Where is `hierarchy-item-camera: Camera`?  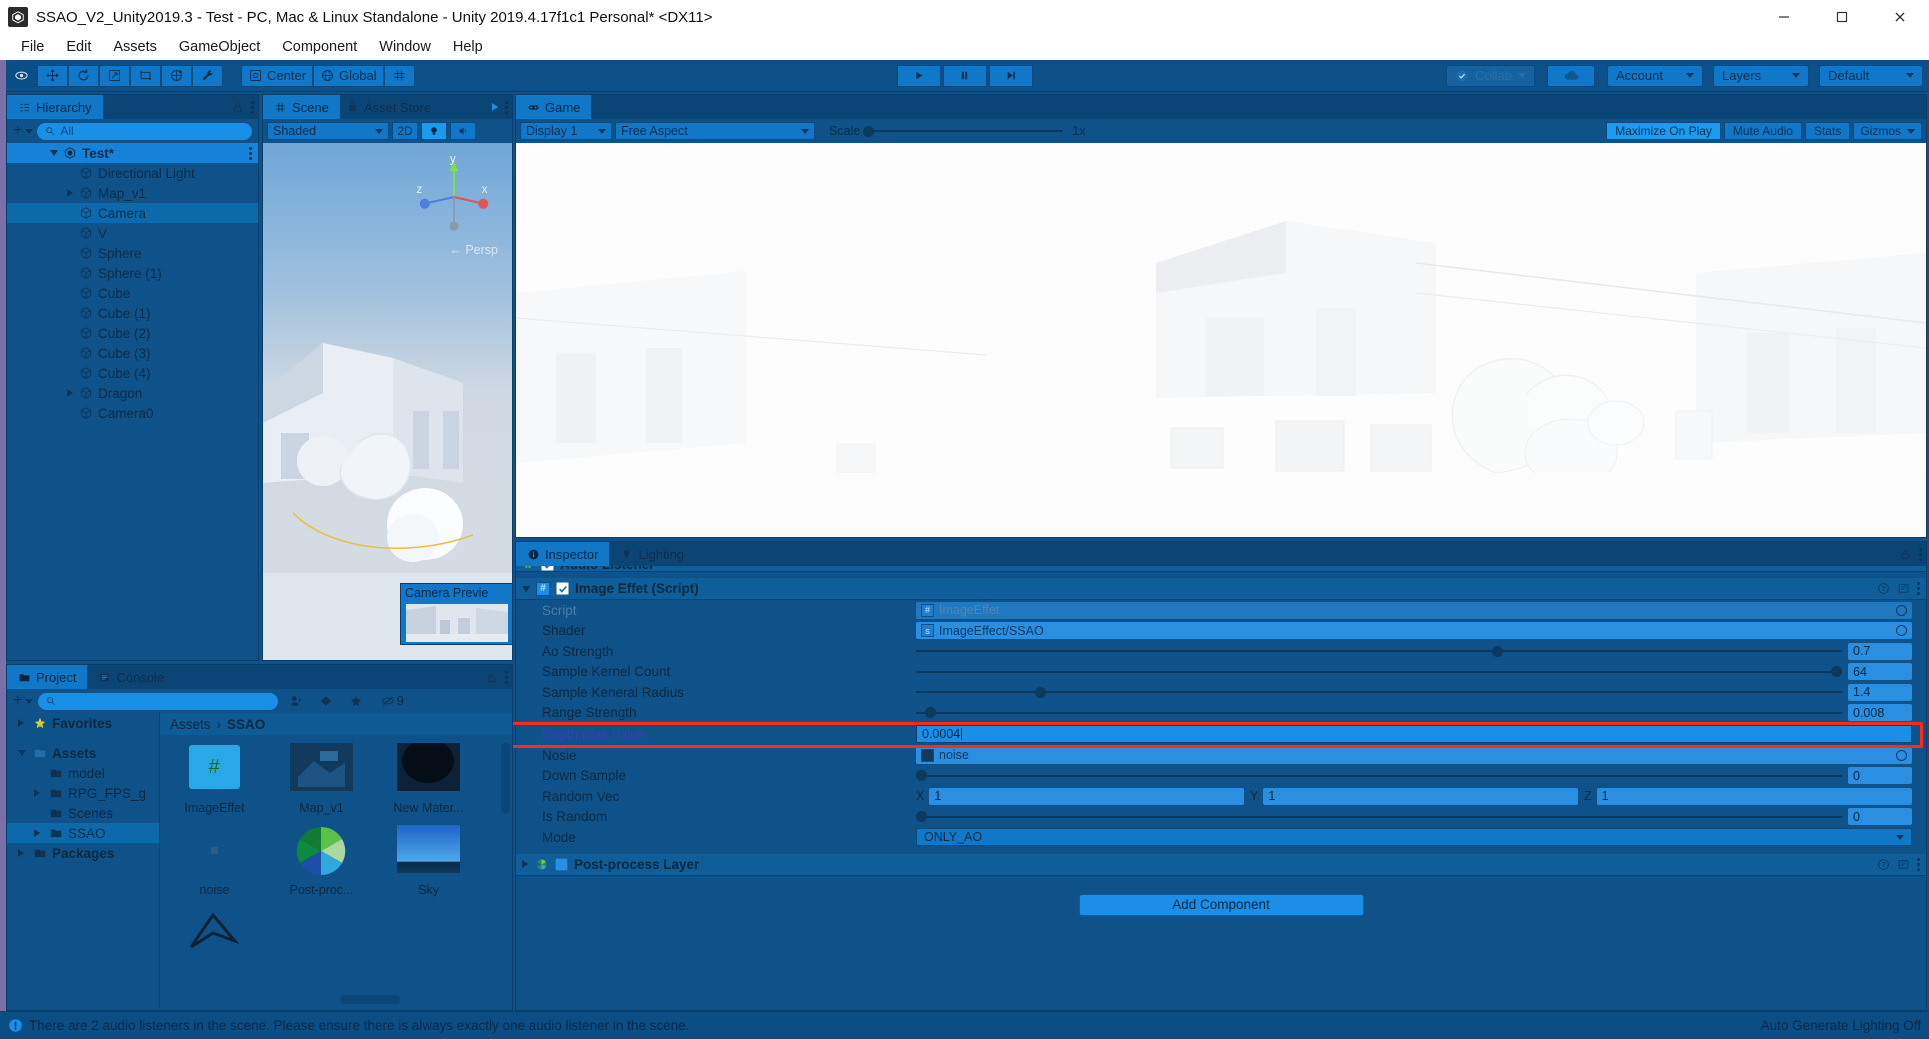 hierarchy-item-camera: Camera is located at coordinates (132, 213).